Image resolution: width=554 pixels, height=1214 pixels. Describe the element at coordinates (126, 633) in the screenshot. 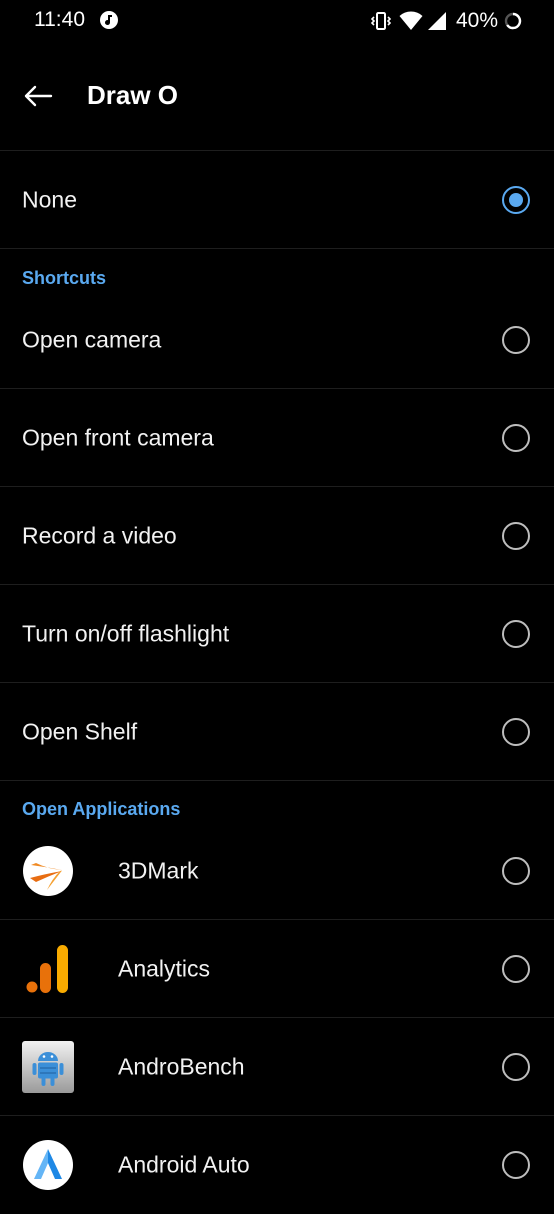

I see `option-label: Turn on/off flashlight` at that location.